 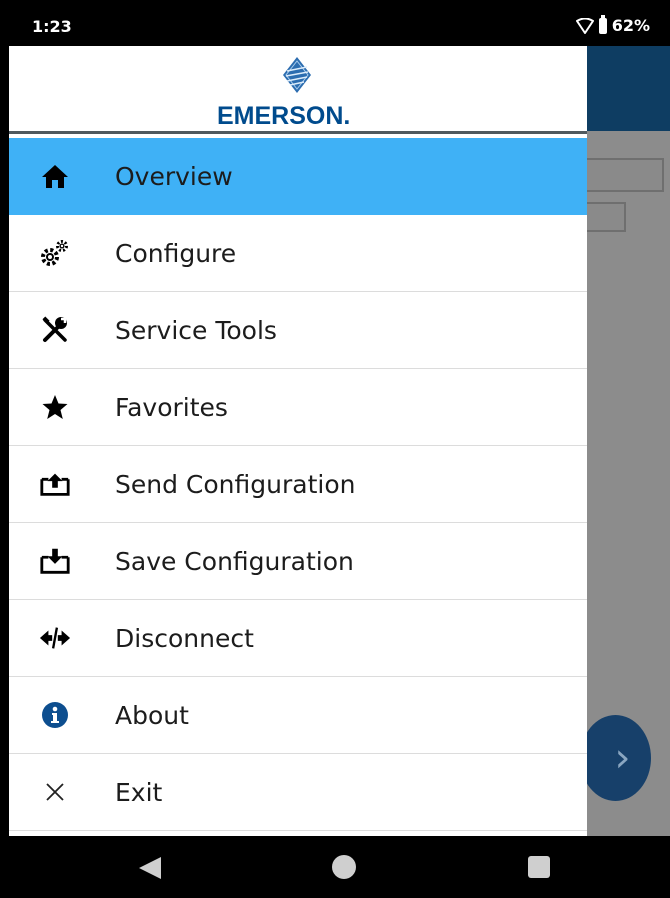 What do you see at coordinates (284, 116) in the screenshot?
I see `emerson-logo-text: EMERSON.` at bounding box center [284, 116].